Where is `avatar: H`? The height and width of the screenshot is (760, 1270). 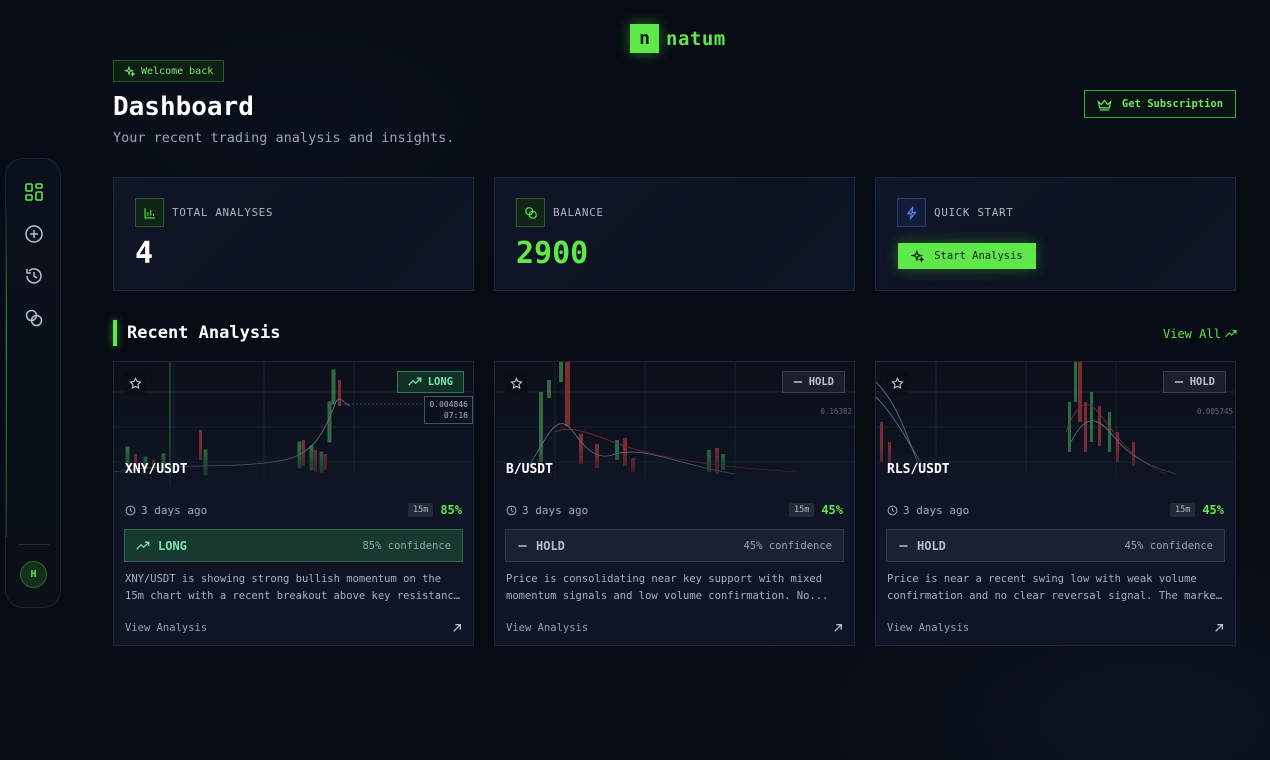 avatar: H is located at coordinates (33, 574).